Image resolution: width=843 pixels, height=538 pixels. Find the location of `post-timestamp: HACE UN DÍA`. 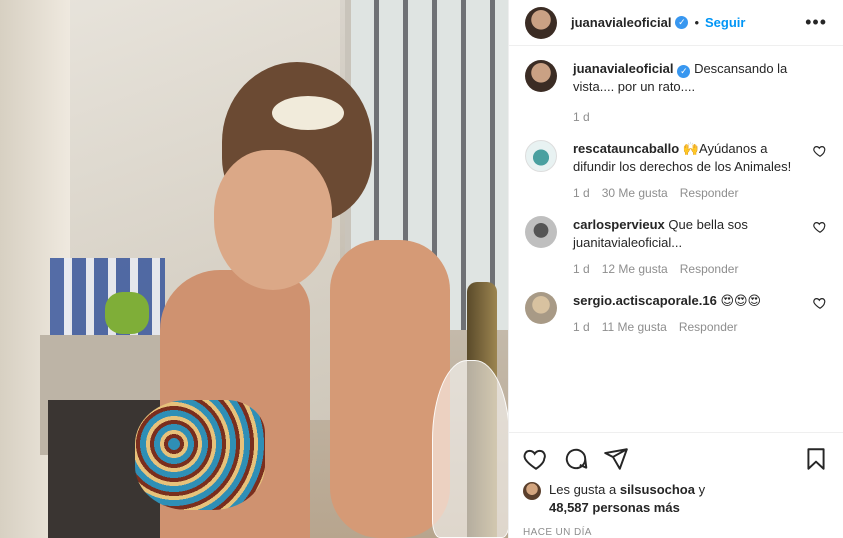

post-timestamp: HACE UN DÍA is located at coordinates (676, 532).